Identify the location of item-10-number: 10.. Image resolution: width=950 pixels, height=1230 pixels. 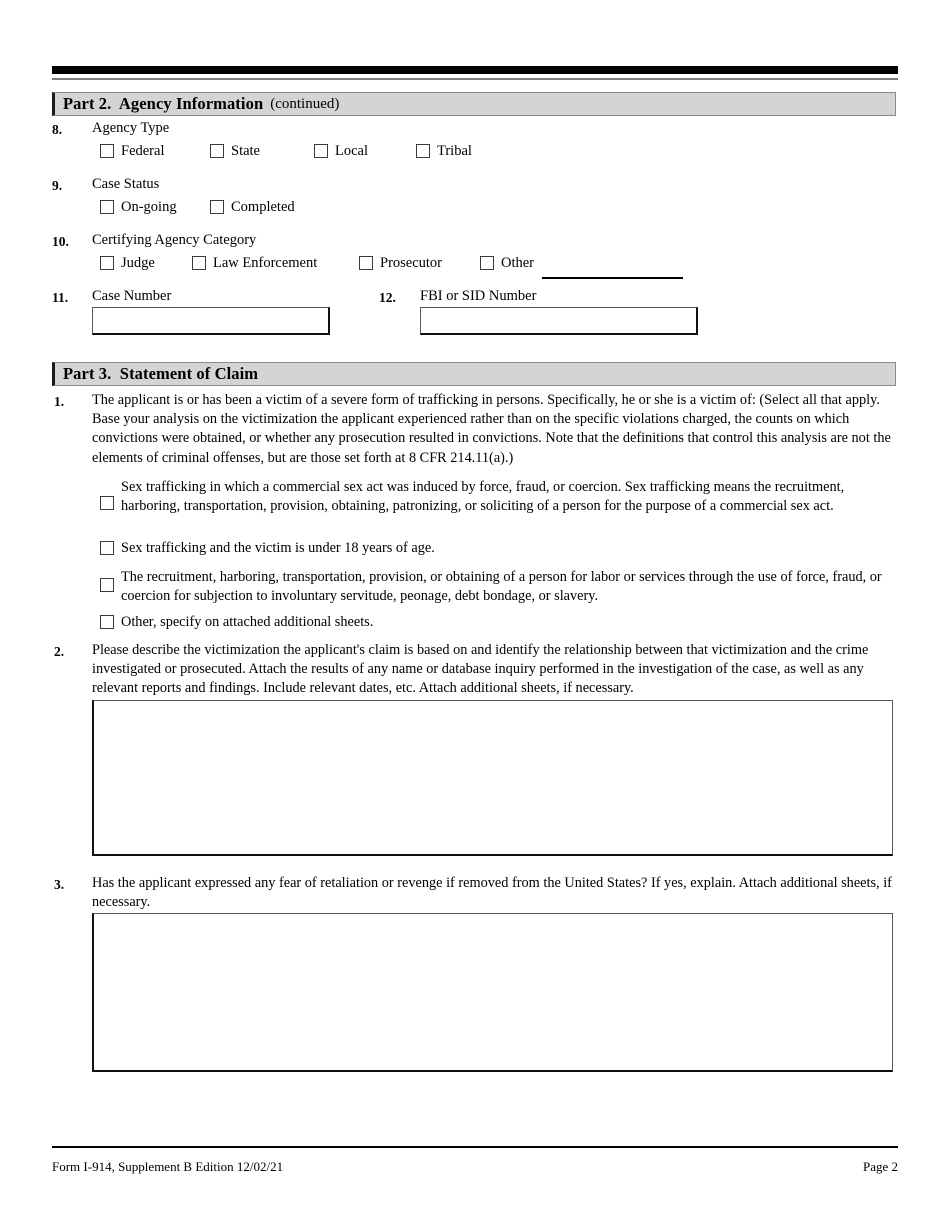
(60, 241).